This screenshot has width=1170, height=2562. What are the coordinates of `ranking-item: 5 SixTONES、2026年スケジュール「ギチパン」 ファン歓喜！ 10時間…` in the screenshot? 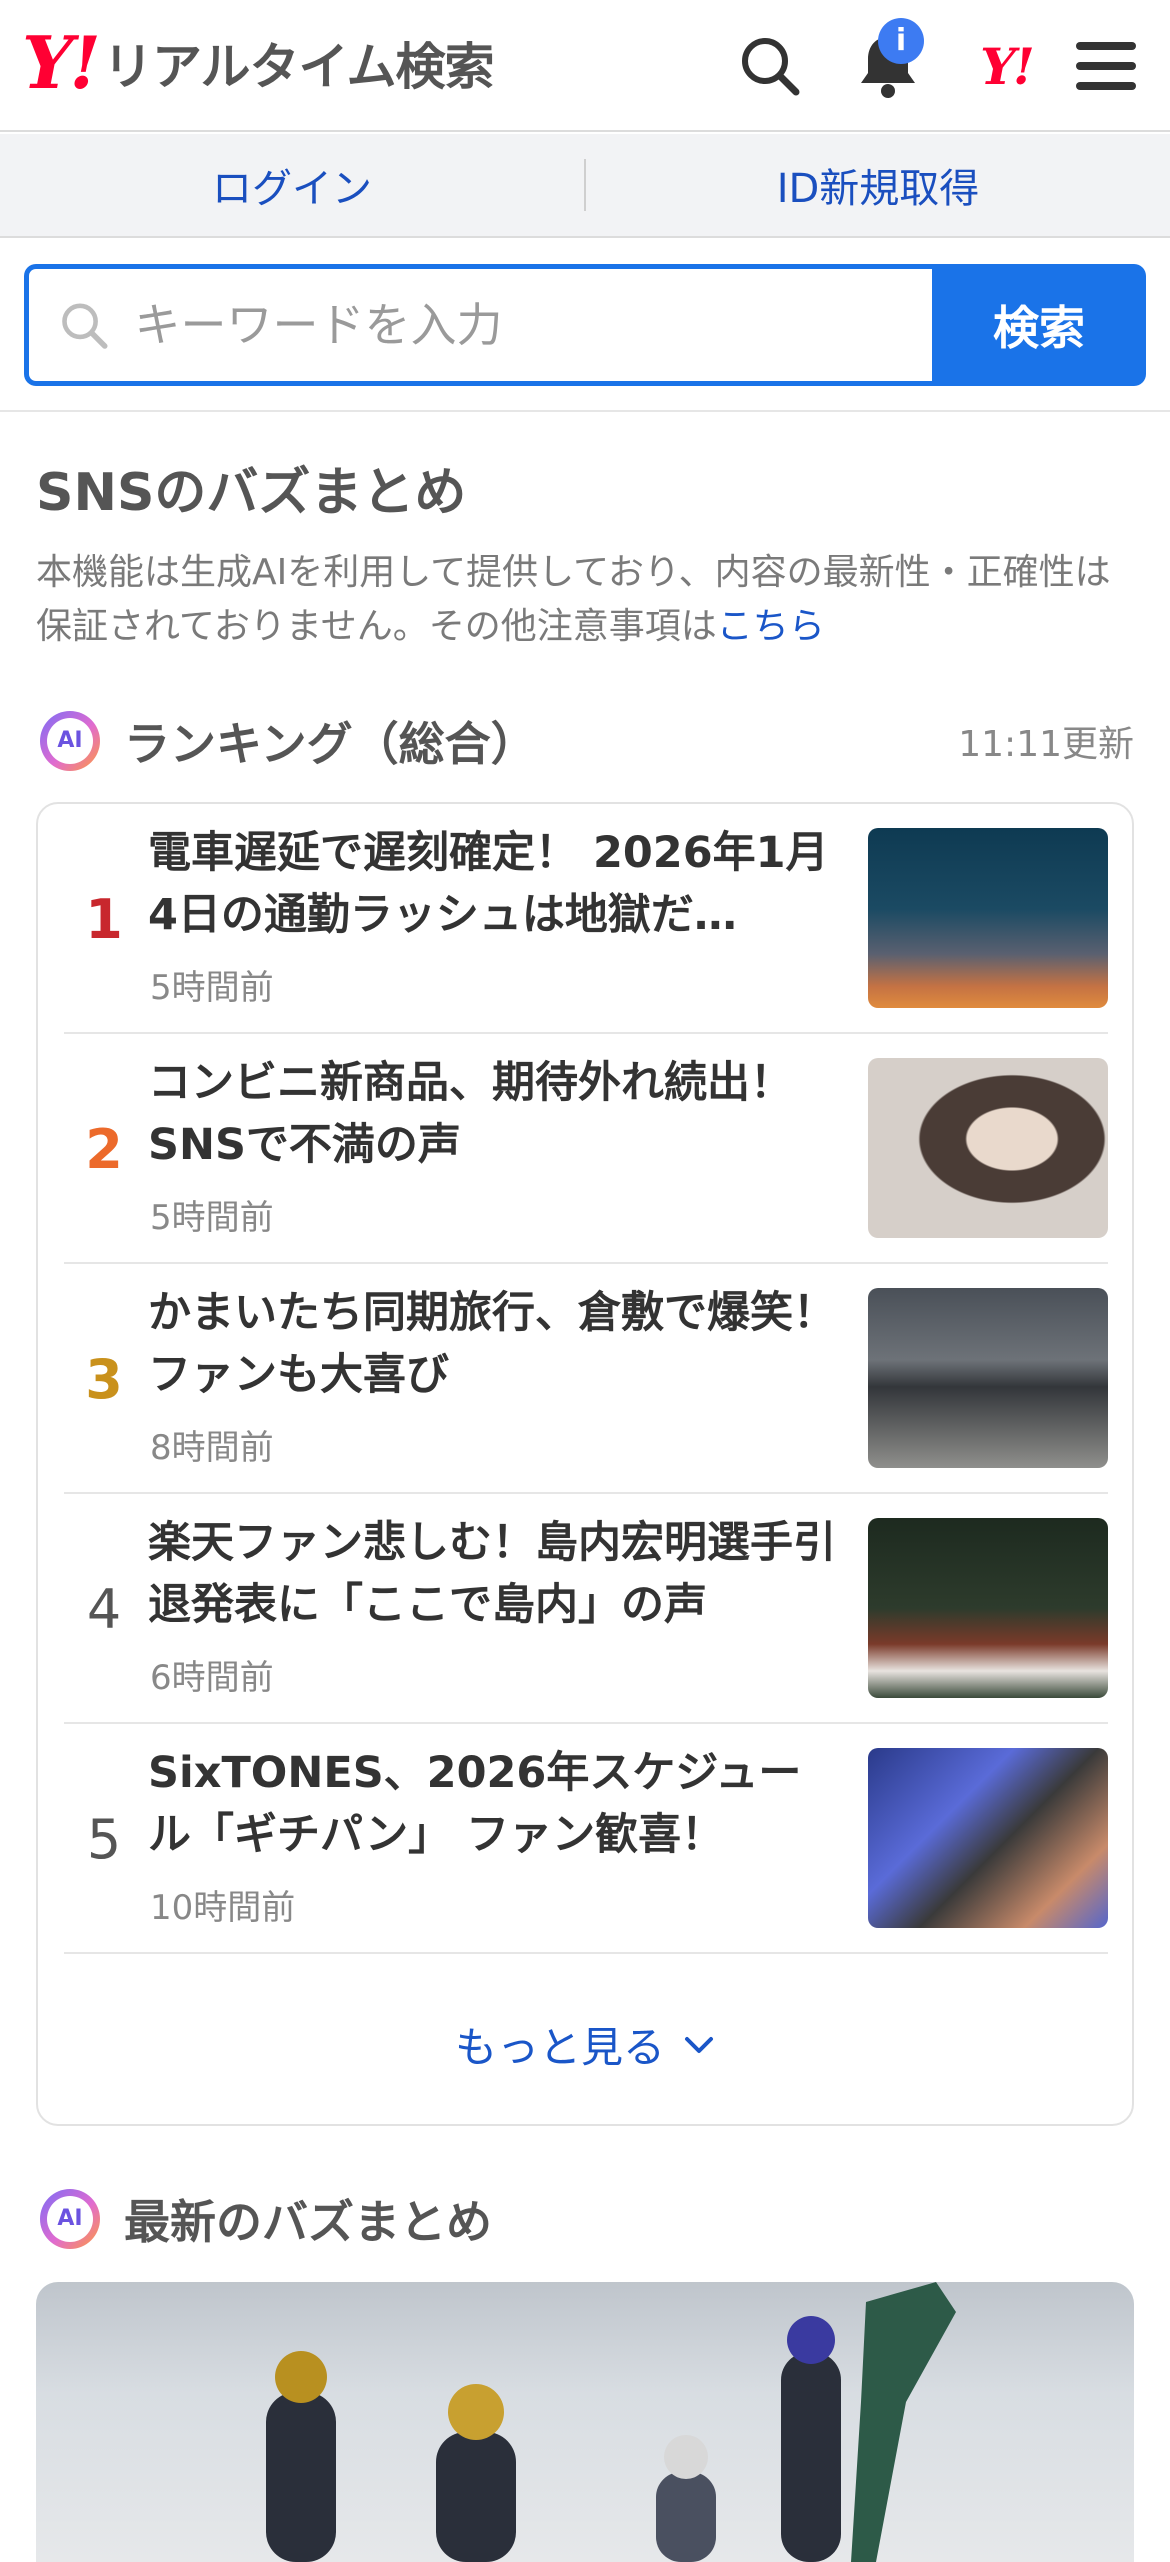 It's located at (586, 1839).